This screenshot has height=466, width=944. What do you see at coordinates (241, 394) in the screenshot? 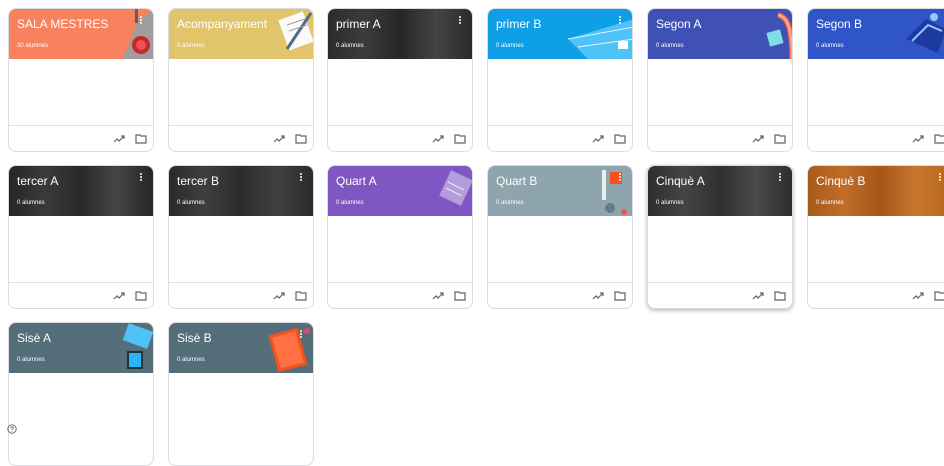
I see `class-card: Sisè B 0 alumnes` at bounding box center [241, 394].